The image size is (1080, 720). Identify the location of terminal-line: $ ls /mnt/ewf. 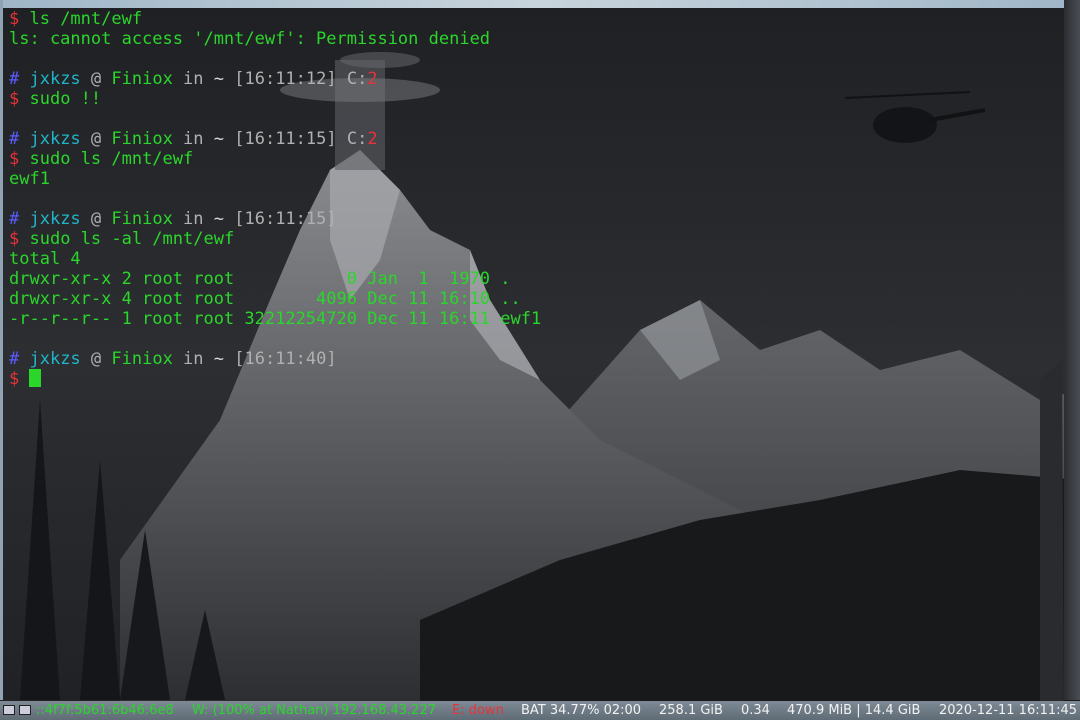
(534, 19).